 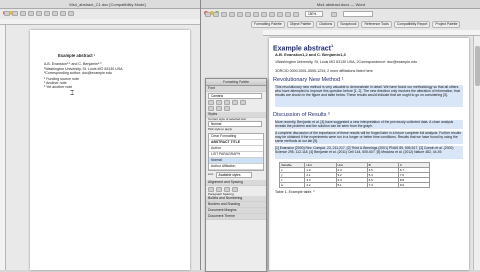 What do you see at coordinates (71, 13) in the screenshot?
I see `zoom-icon-button` at bounding box center [71, 13].